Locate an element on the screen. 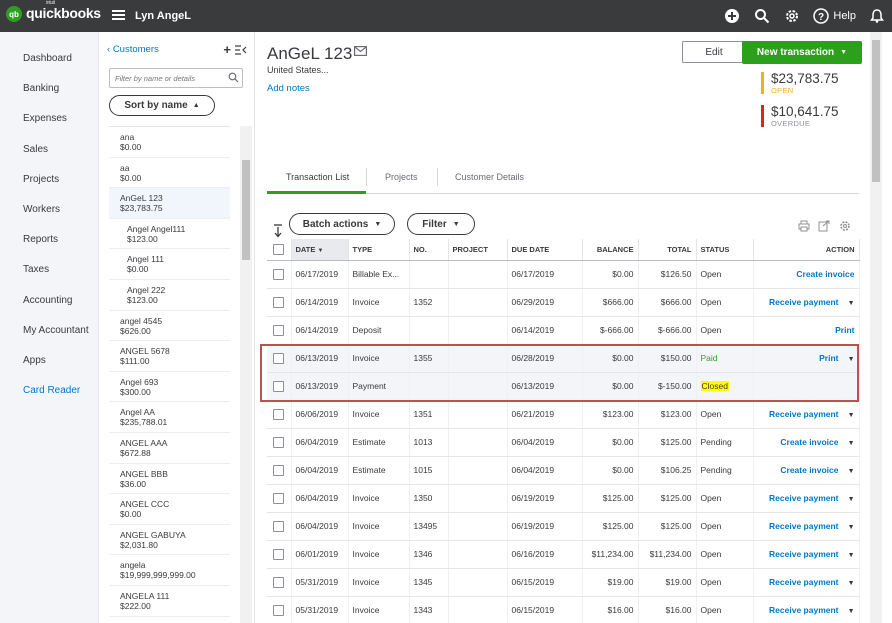  edit-button: Edit is located at coordinates (714, 52).